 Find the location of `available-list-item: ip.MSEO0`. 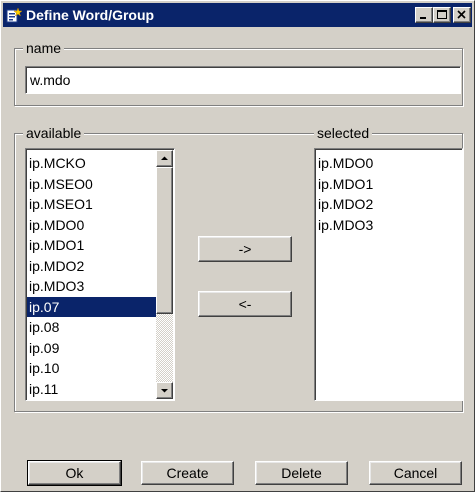

available-list-item: ip.MSEO0 is located at coordinates (91, 184).